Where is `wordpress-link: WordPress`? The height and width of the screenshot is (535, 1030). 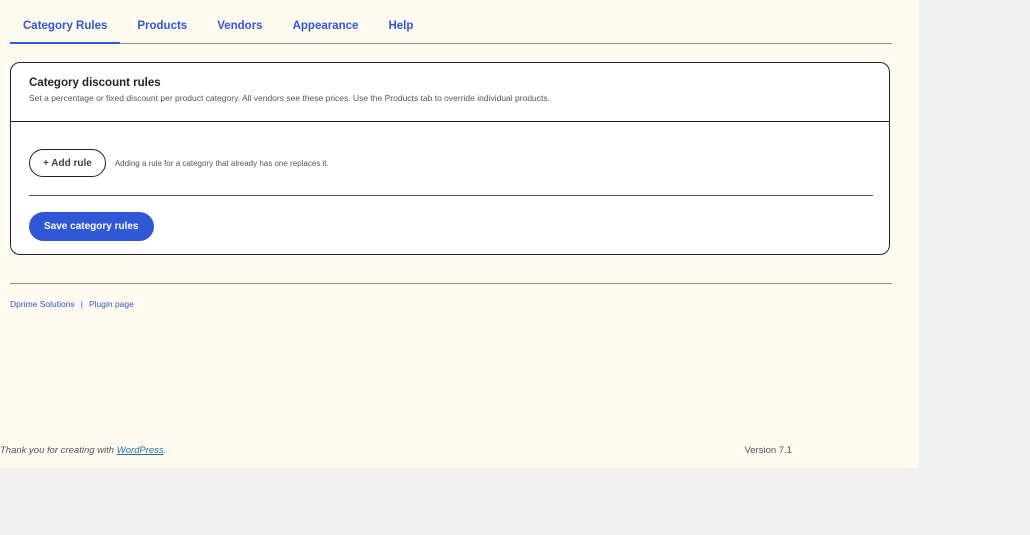 wordpress-link: WordPress is located at coordinates (140, 450).